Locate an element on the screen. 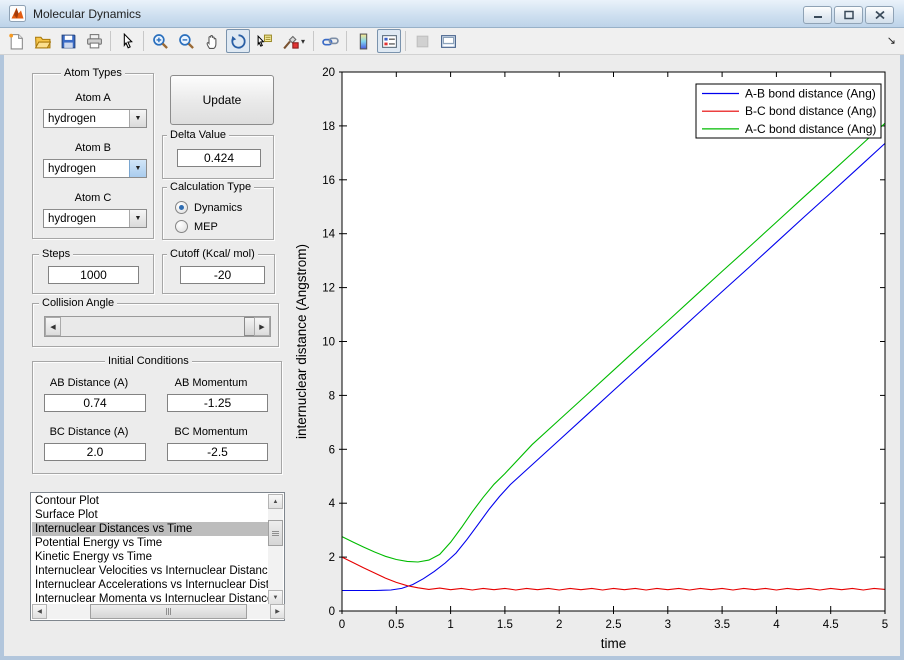 The image size is (904, 660). save-figure-button is located at coordinates (68, 41).